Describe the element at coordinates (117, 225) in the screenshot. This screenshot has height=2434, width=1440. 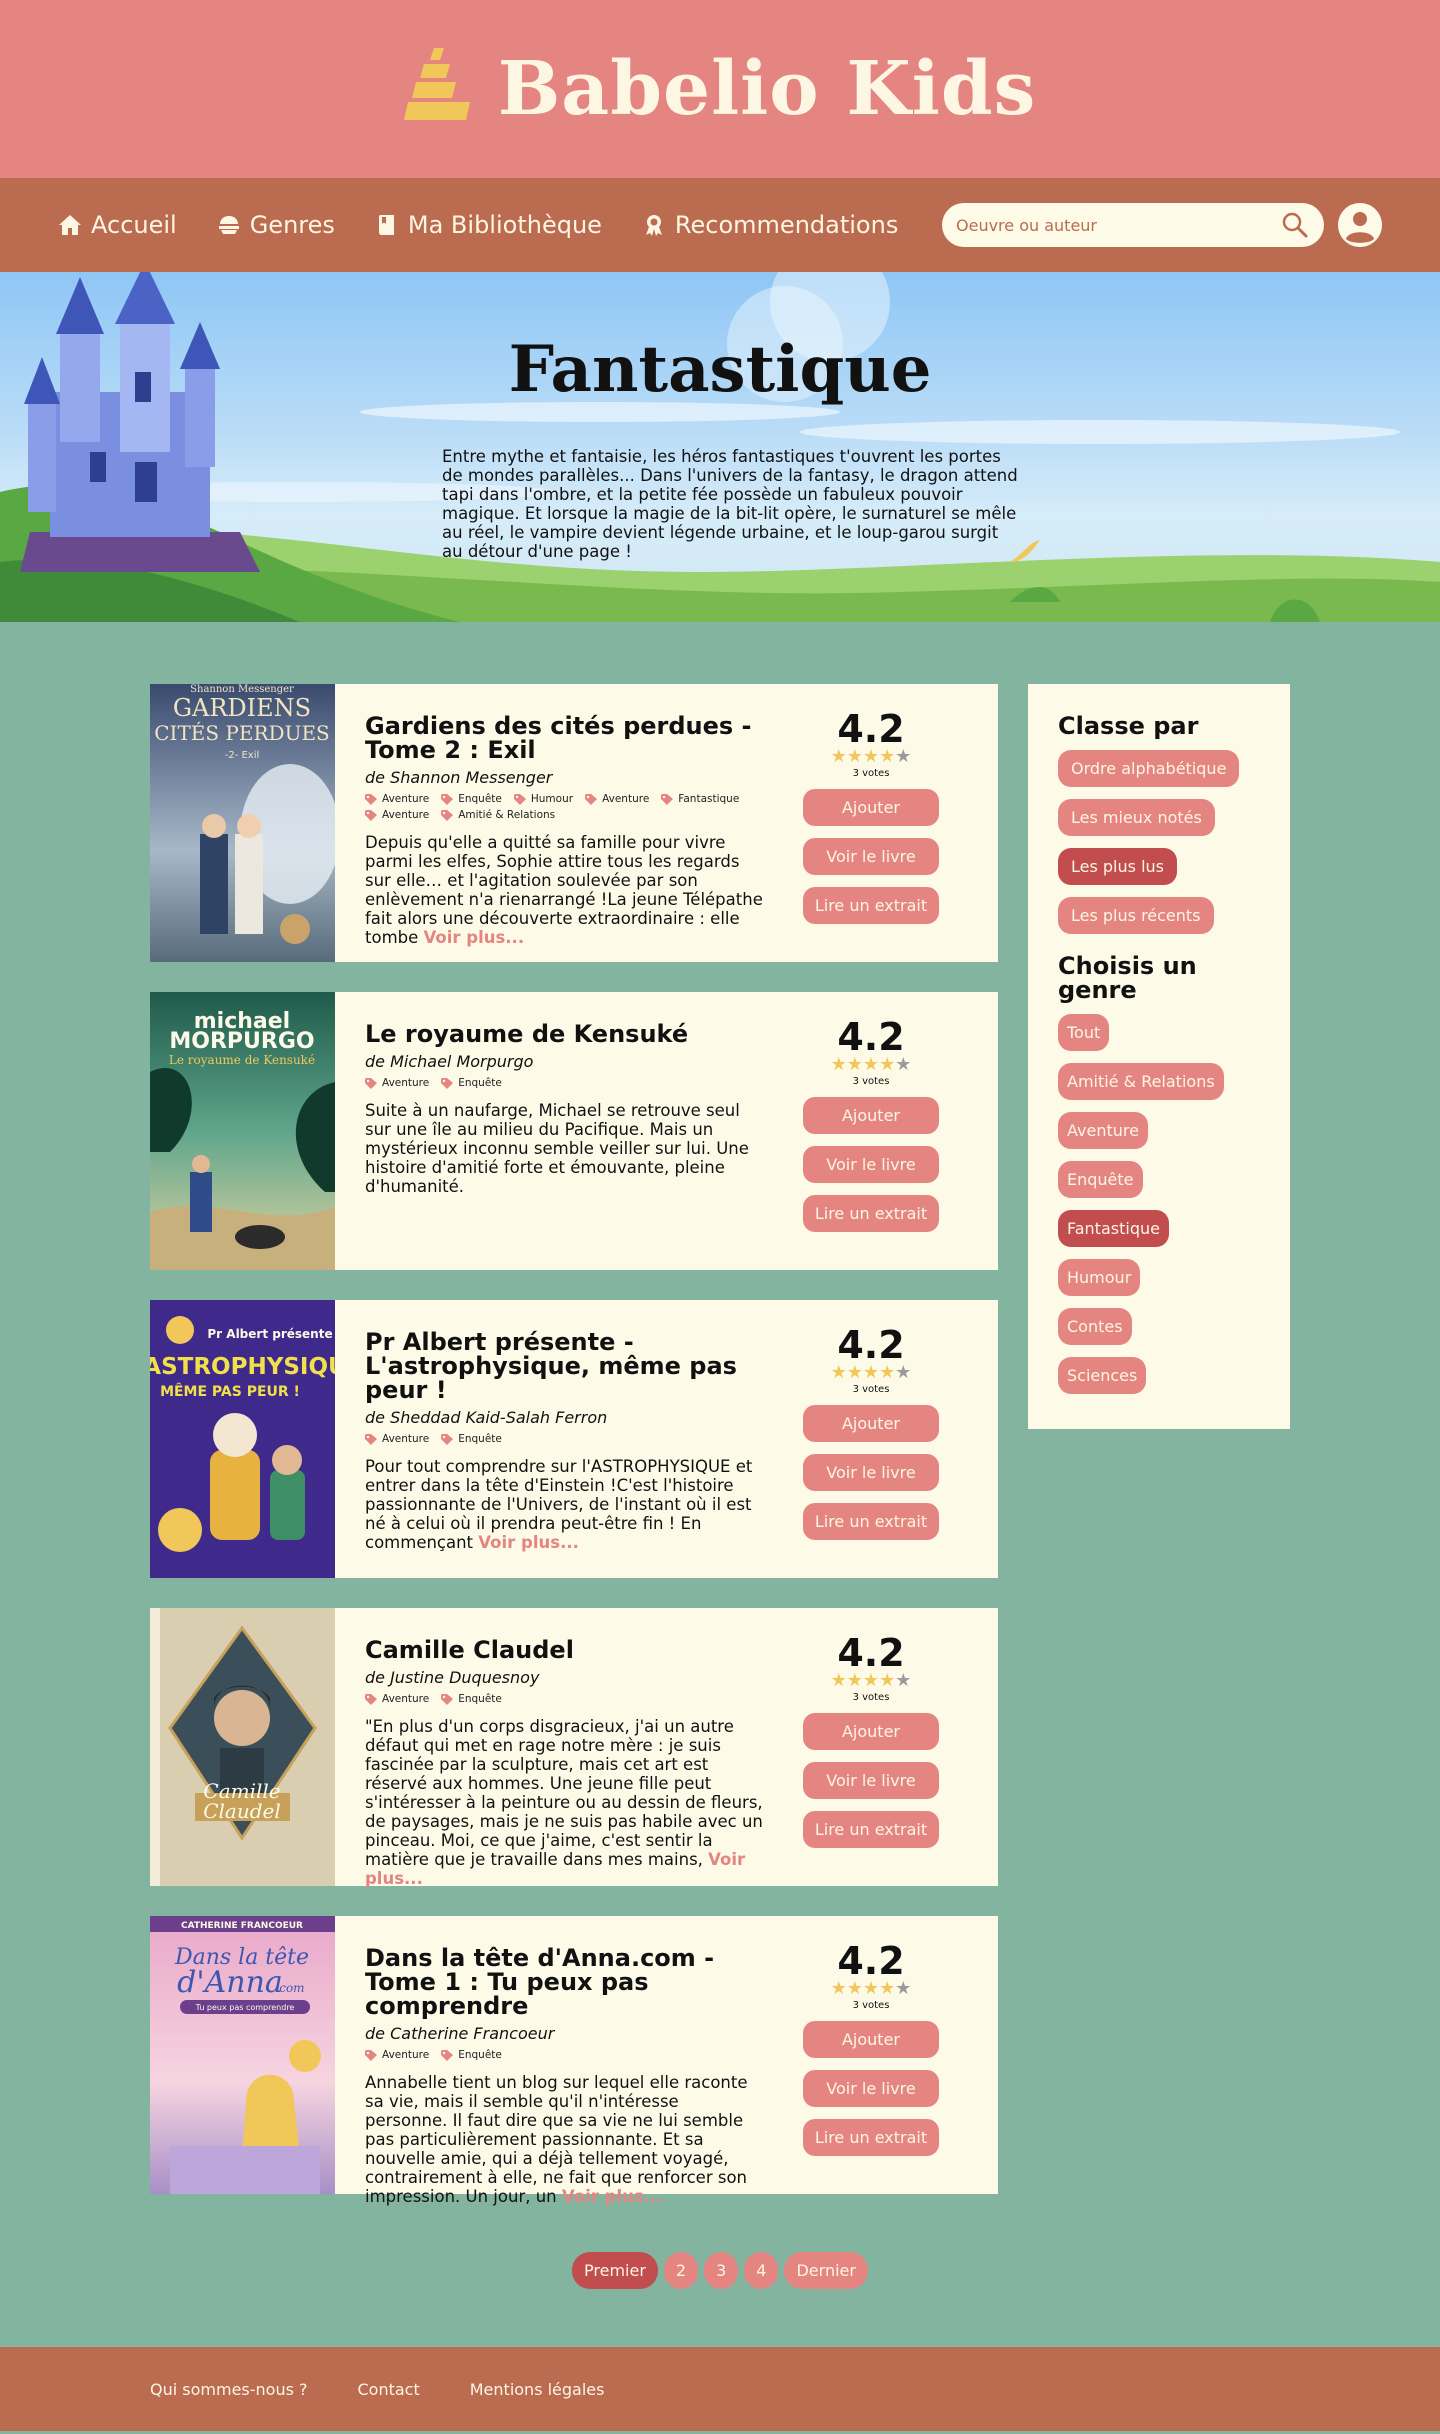
I see `nav-item-accueil: Accueil` at that location.